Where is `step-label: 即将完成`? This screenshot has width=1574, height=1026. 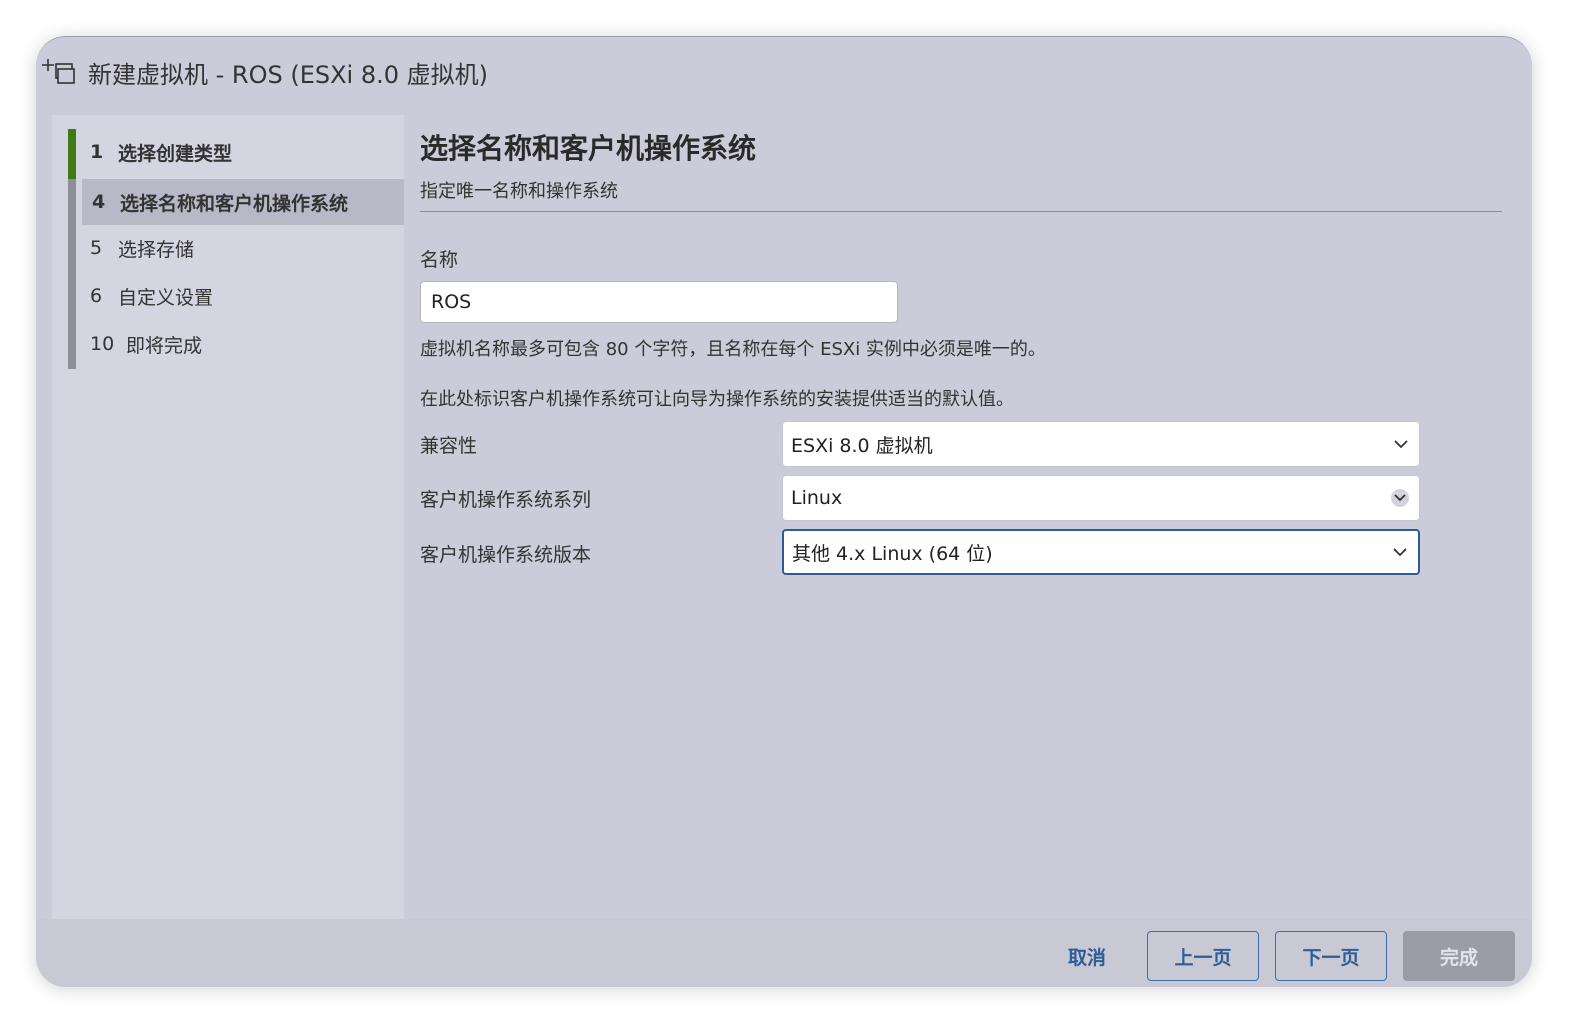 step-label: 即将完成 is located at coordinates (164, 345).